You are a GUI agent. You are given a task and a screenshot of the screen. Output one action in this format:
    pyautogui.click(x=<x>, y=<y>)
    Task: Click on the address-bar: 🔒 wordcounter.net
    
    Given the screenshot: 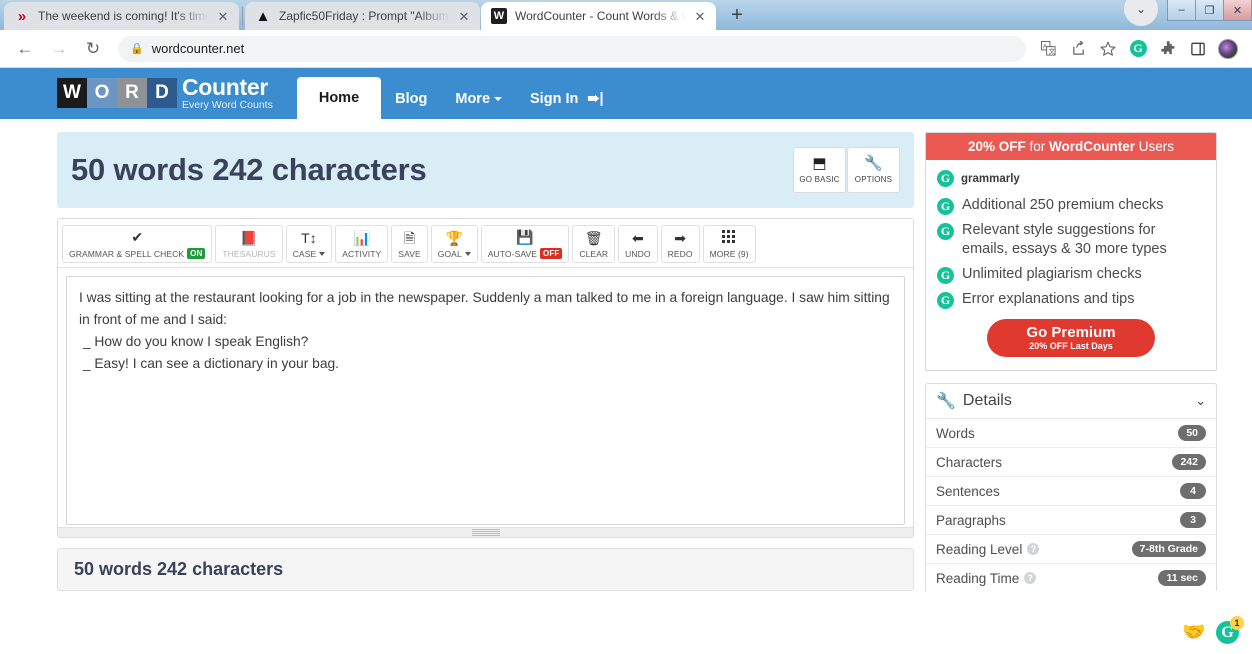 What is the action you would take?
    pyautogui.click(x=572, y=48)
    